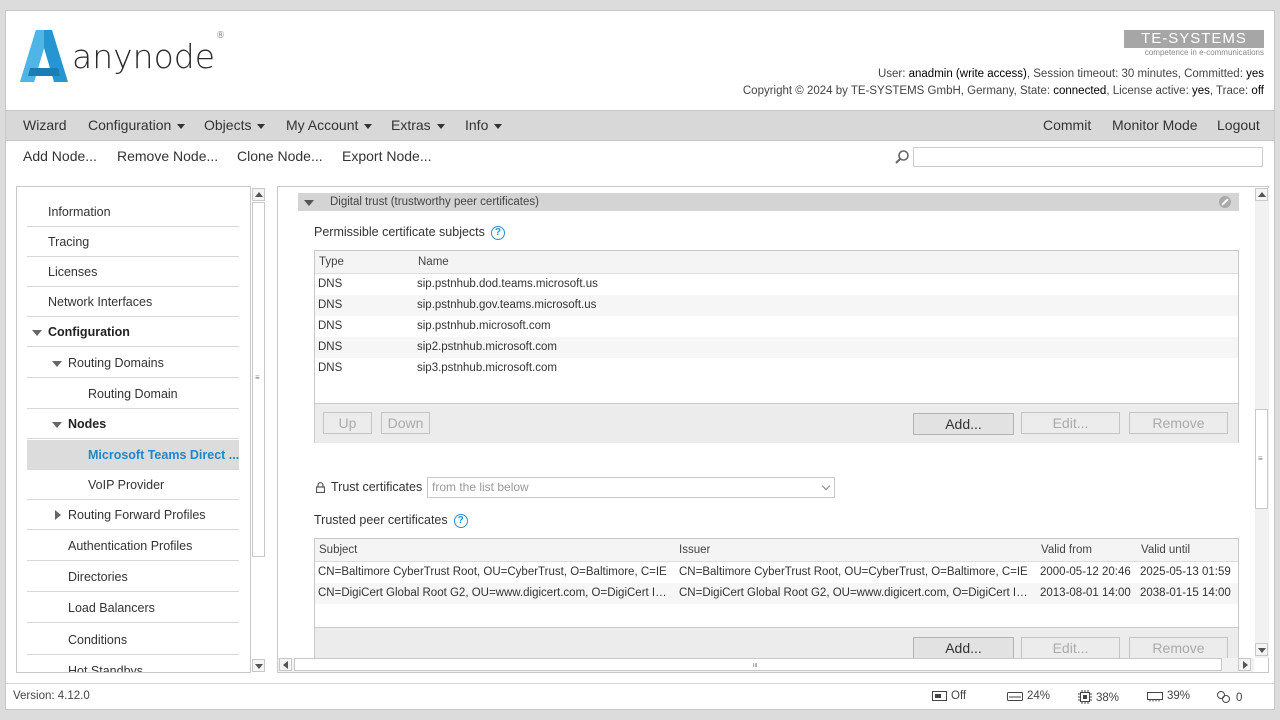 The image size is (1280, 720). Describe the element at coordinates (1178, 648) in the screenshot. I see `remove-certificate-button: Remove` at that location.